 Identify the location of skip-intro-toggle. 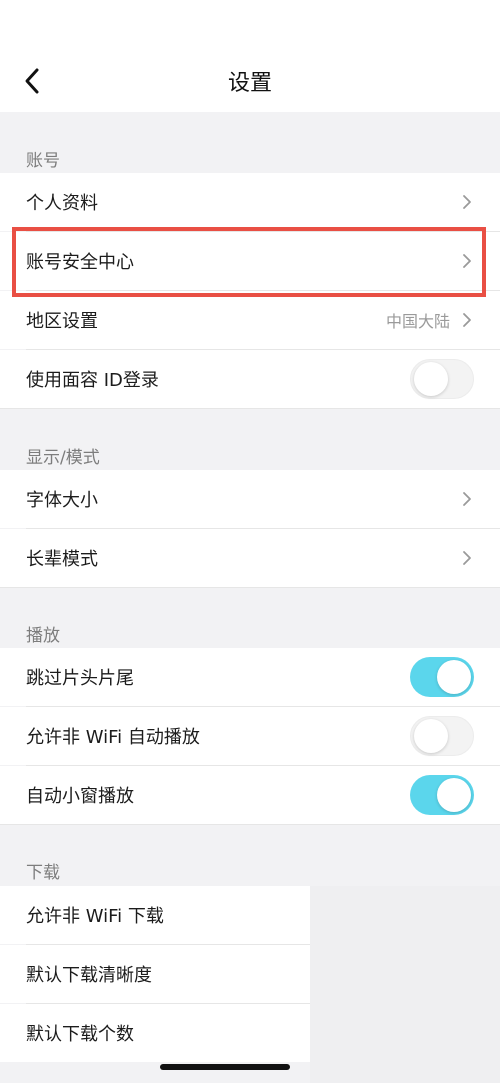
(442, 677).